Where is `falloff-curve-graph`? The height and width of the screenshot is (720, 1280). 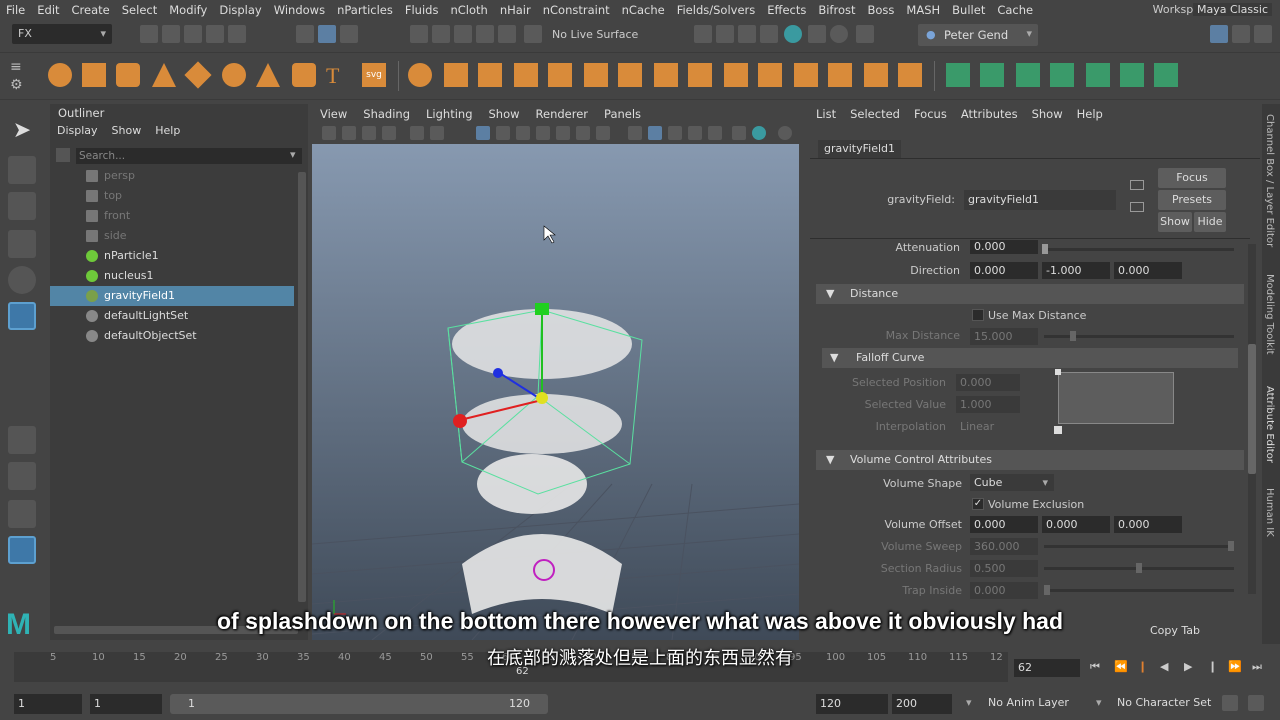 falloff-curve-graph is located at coordinates (1114, 396).